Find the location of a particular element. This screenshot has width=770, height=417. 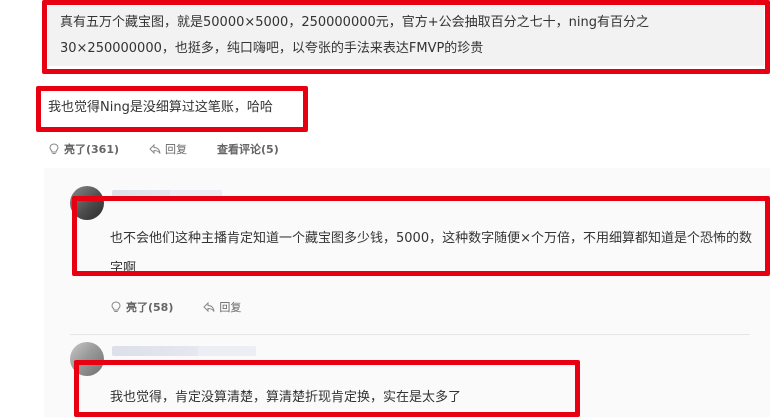

sub-like-label: 亮了(58) is located at coordinates (150, 307).